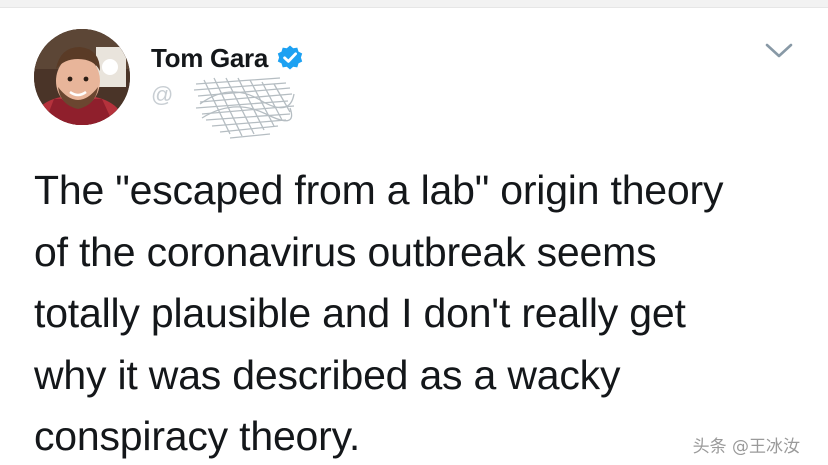 The height and width of the screenshot is (465, 828). Describe the element at coordinates (209, 58) in the screenshot. I see `display-name: Tom Gara` at that location.